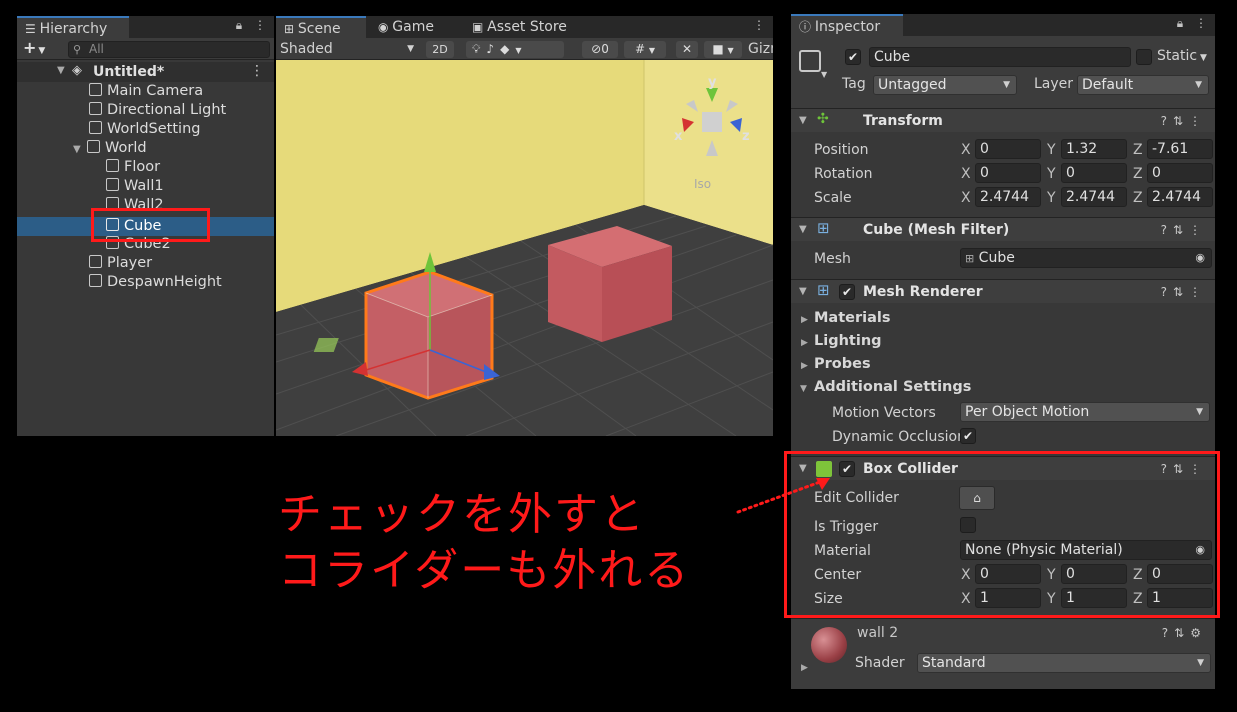 The height and width of the screenshot is (712, 1237). Describe the element at coordinates (133, 167) in the screenshot. I see `hierarchy-item-floor: Floor` at that location.